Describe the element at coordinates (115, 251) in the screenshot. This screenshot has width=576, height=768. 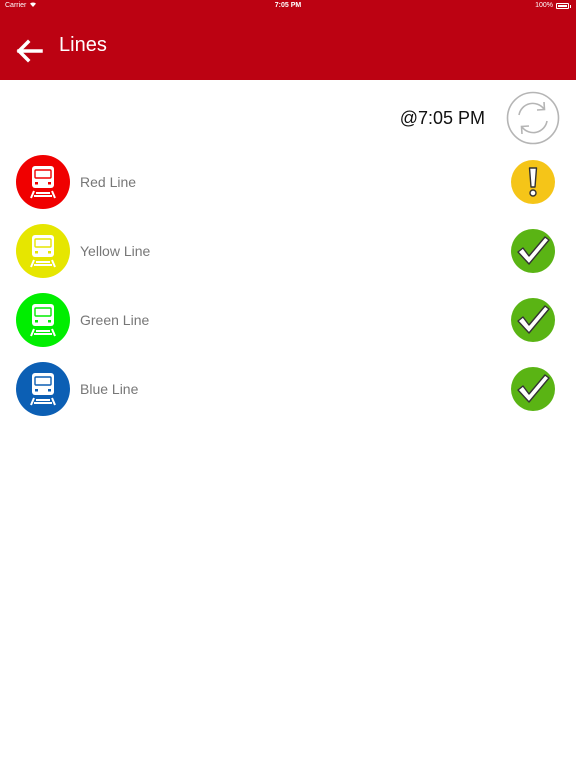
I see `line-name: Yellow Line` at that location.